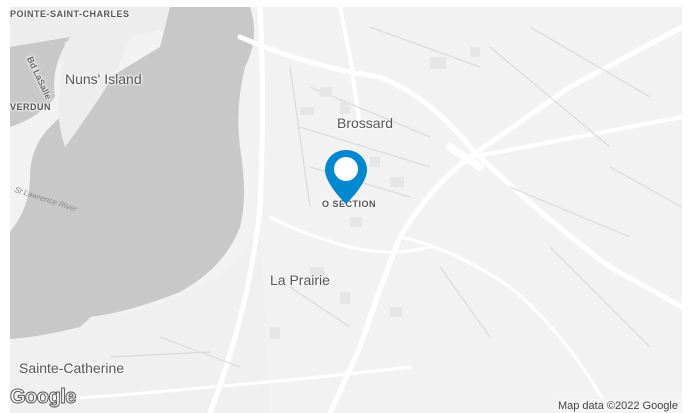 This screenshot has width=688, height=413. What do you see at coordinates (365, 123) in the screenshot?
I see `label-brossard: Brossard` at bounding box center [365, 123].